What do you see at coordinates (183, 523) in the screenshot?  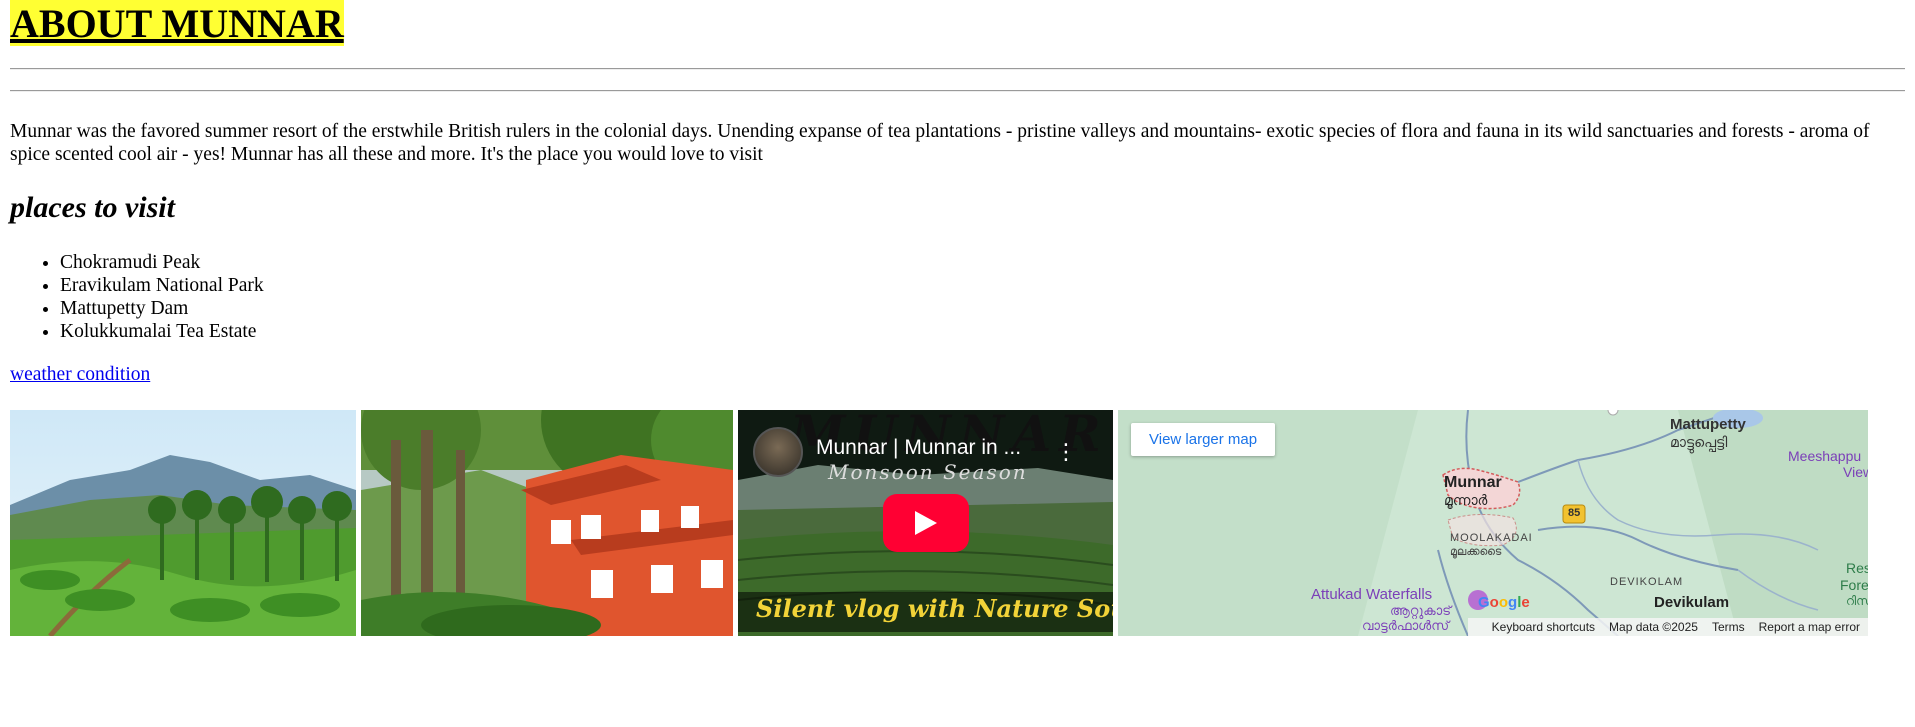 I see `tea-plantation-image` at bounding box center [183, 523].